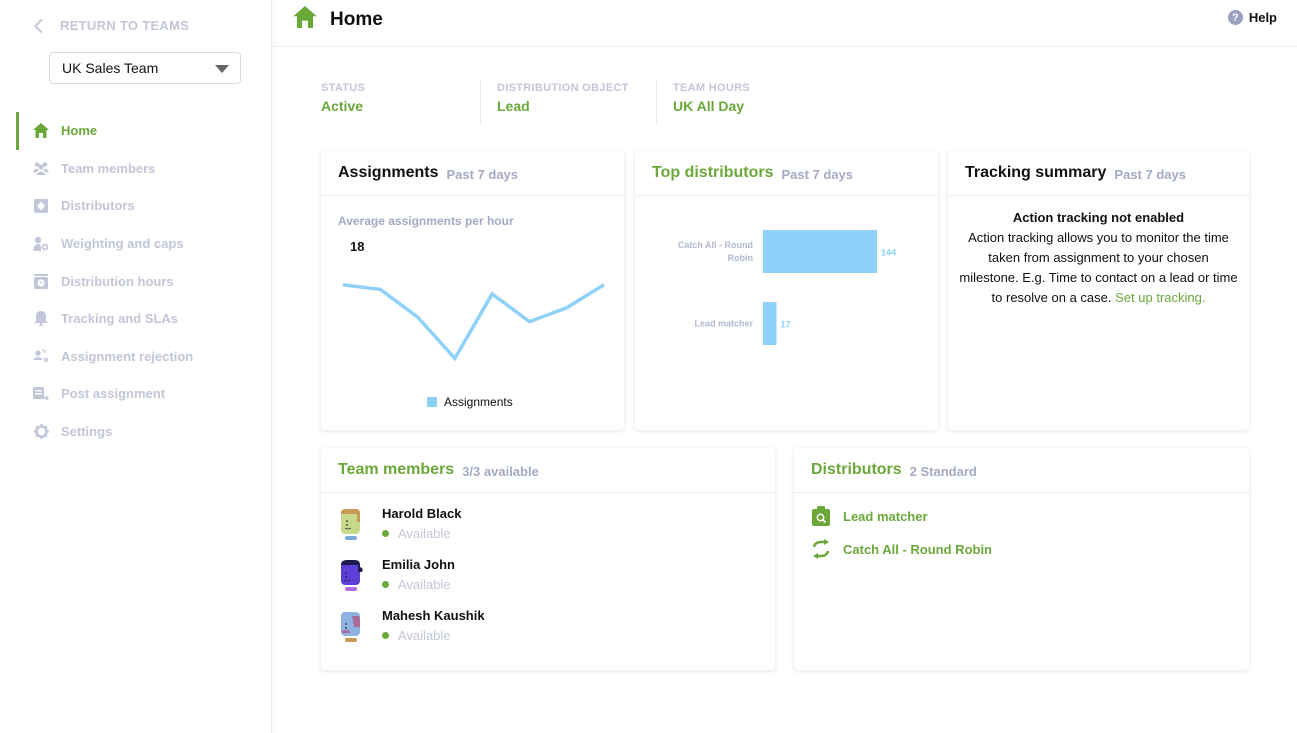  I want to click on member-row: Mahesh Kaushik Available, so click(411, 630).